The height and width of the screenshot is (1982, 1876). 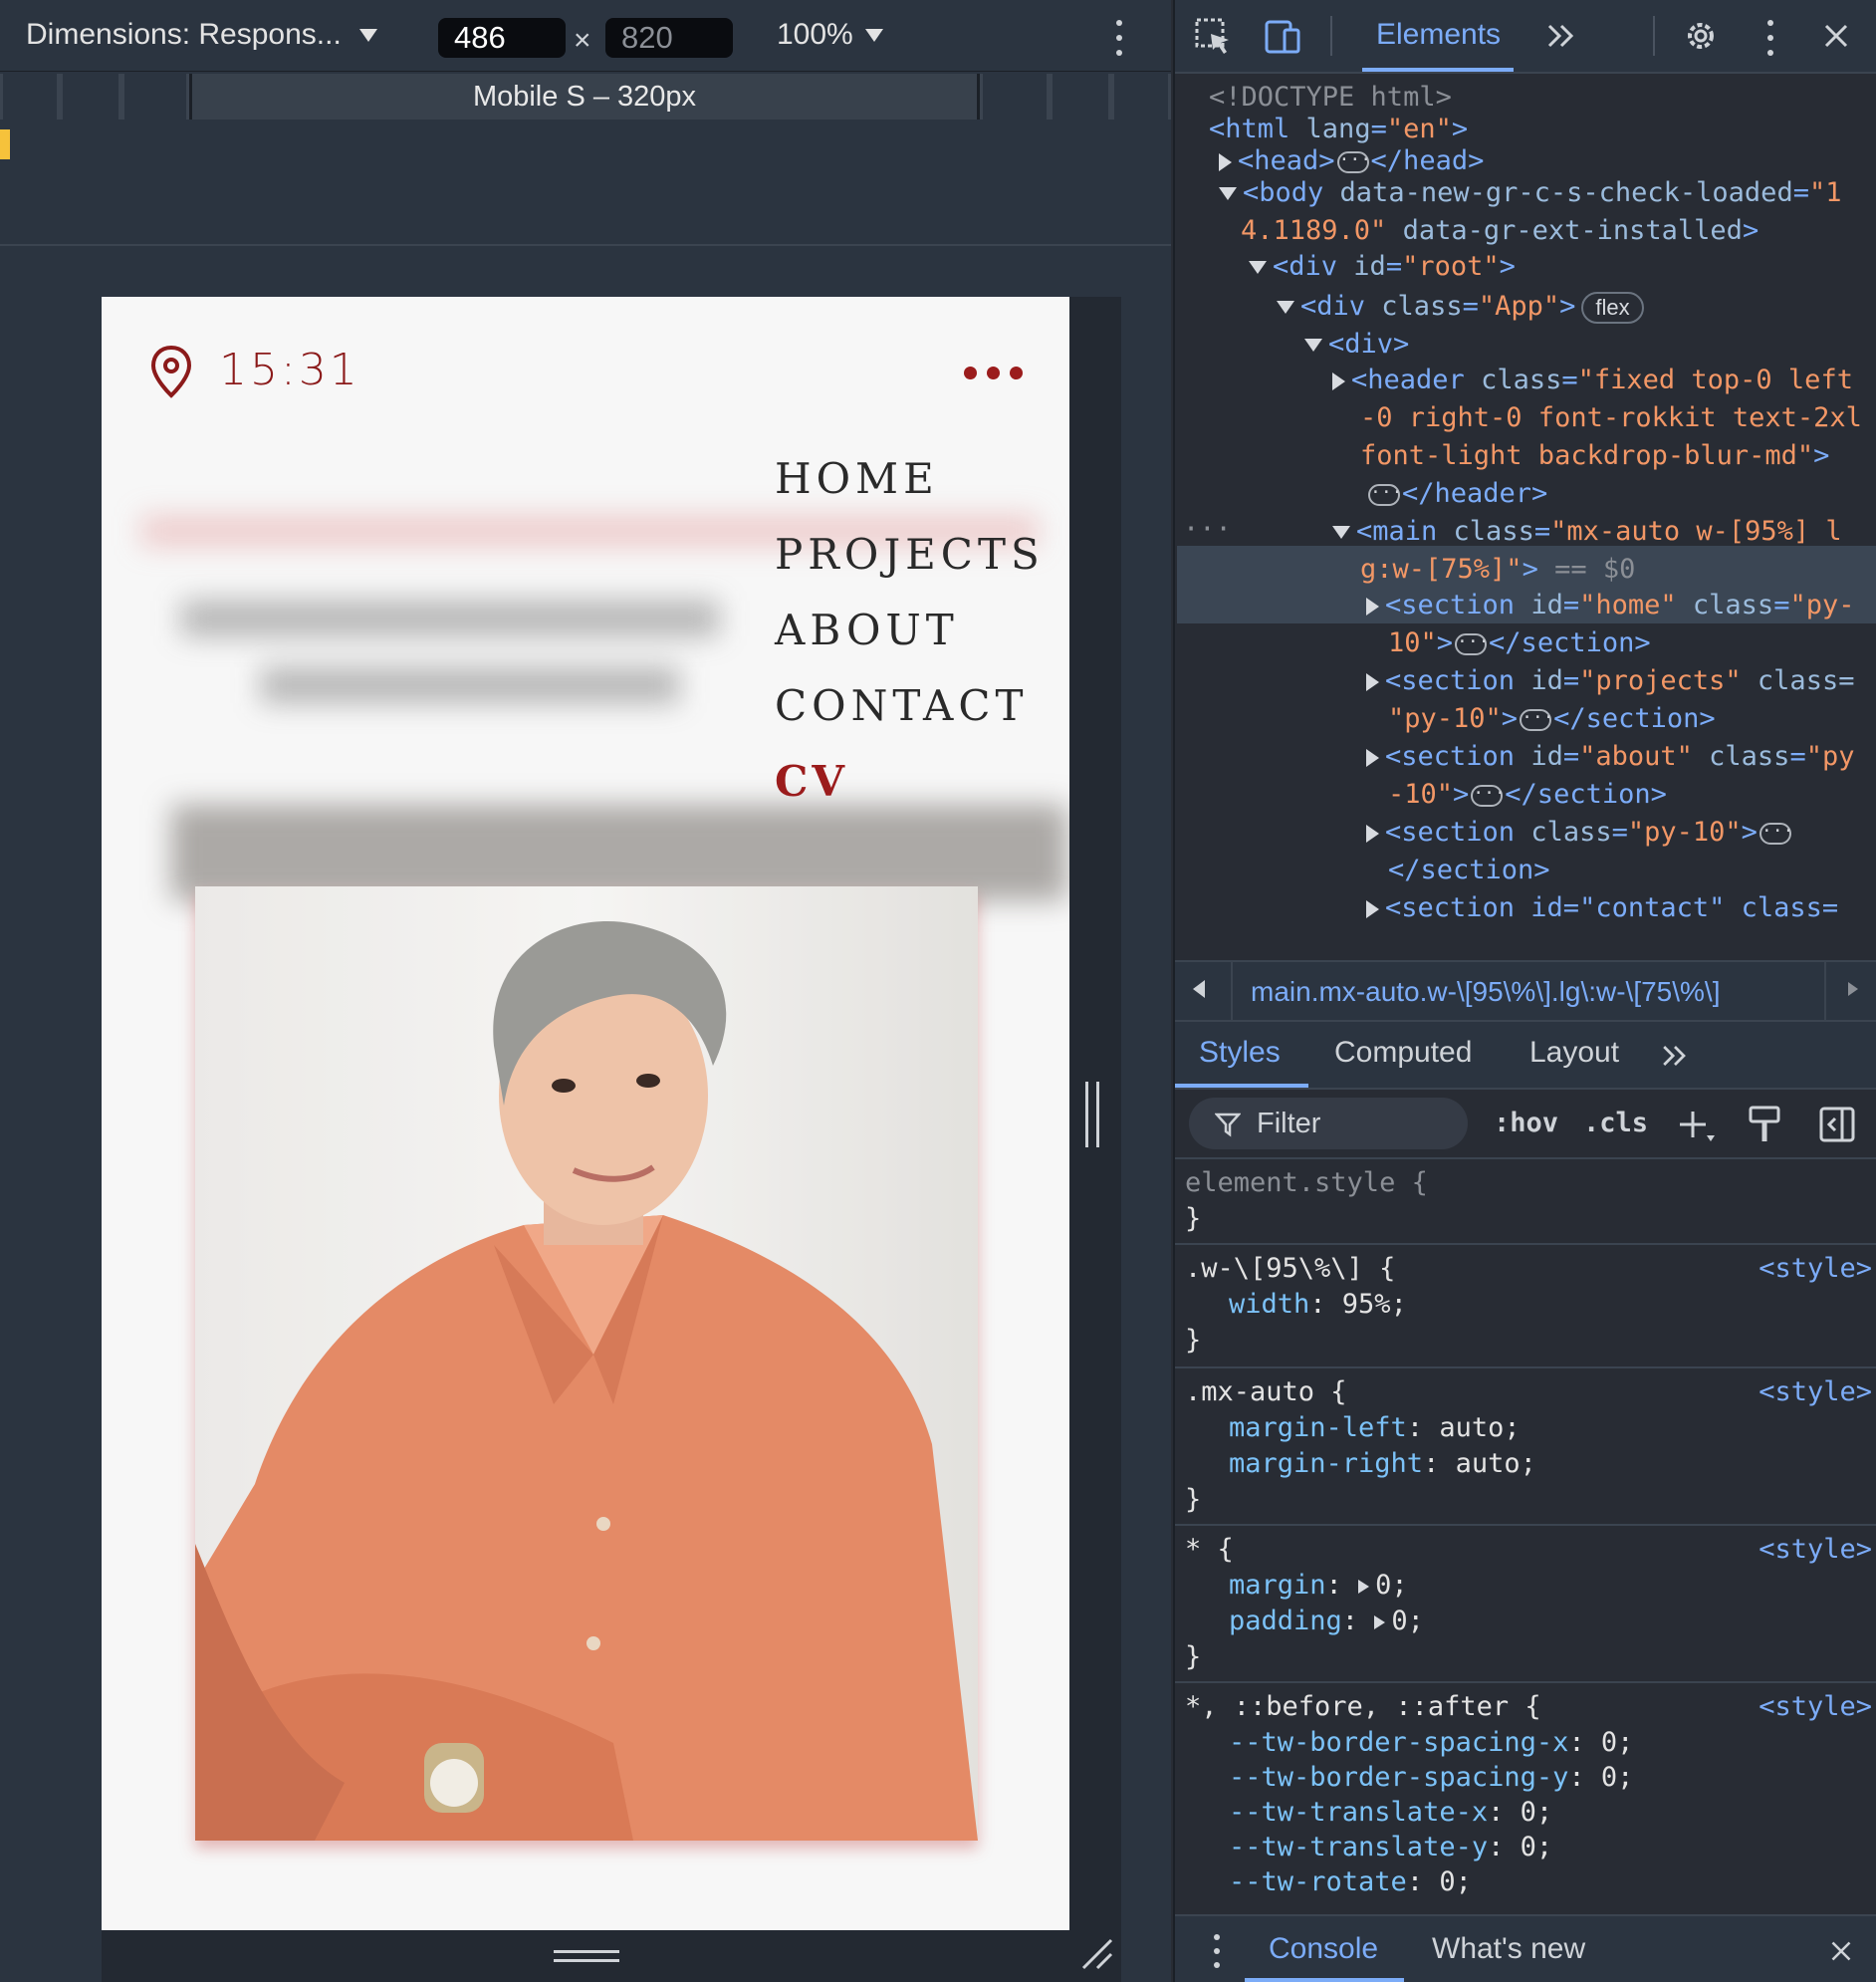 What do you see at coordinates (1610, 756) in the screenshot?
I see `dom-section-about: <section id="about" class="py` at bounding box center [1610, 756].